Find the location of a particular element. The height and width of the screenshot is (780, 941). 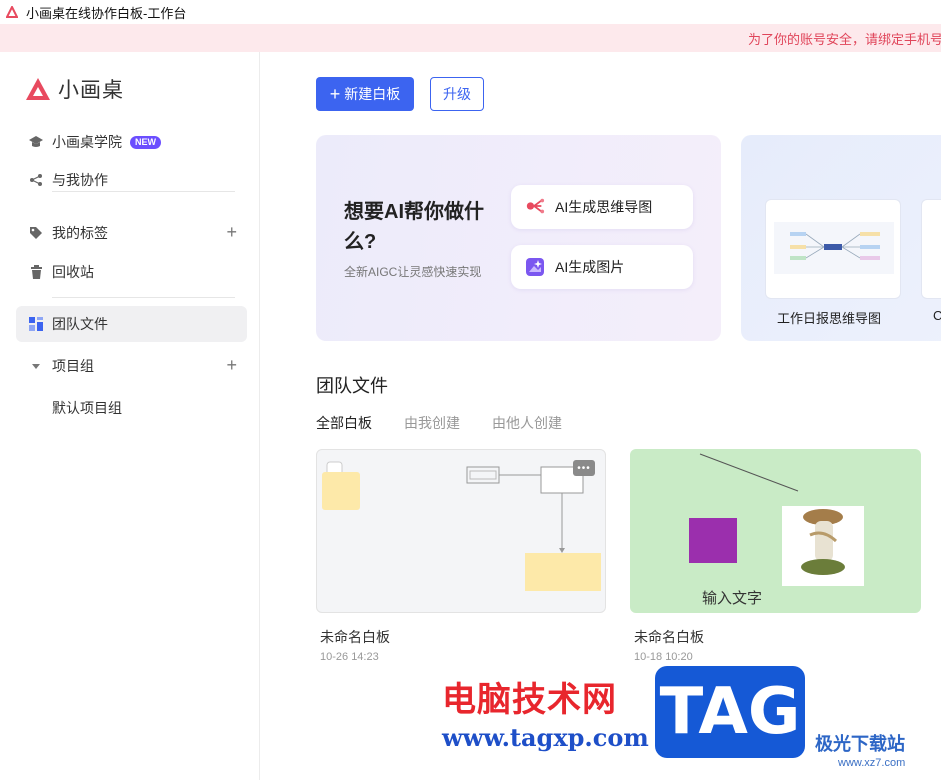

security-notice-bar: 为了你的账号安全，请绑定手机号 is located at coordinates (470, 38).